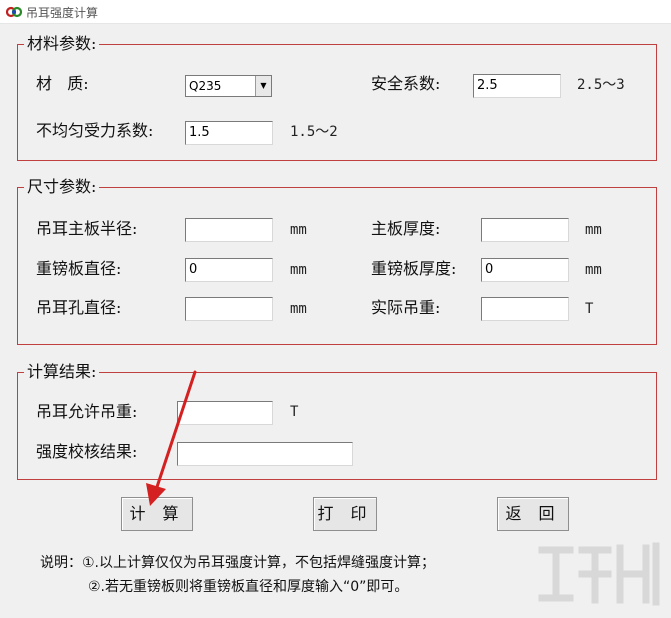 This screenshot has width=671, height=618. What do you see at coordinates (87, 228) in the screenshot?
I see `main-plate-radius-label: 吊耳主板半径:` at bounding box center [87, 228].